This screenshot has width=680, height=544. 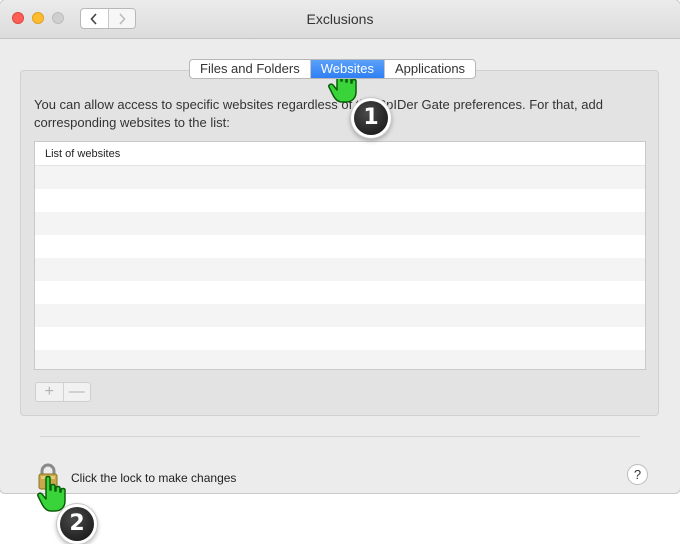 I want to click on tab-applications: Applications, so click(x=429, y=69).